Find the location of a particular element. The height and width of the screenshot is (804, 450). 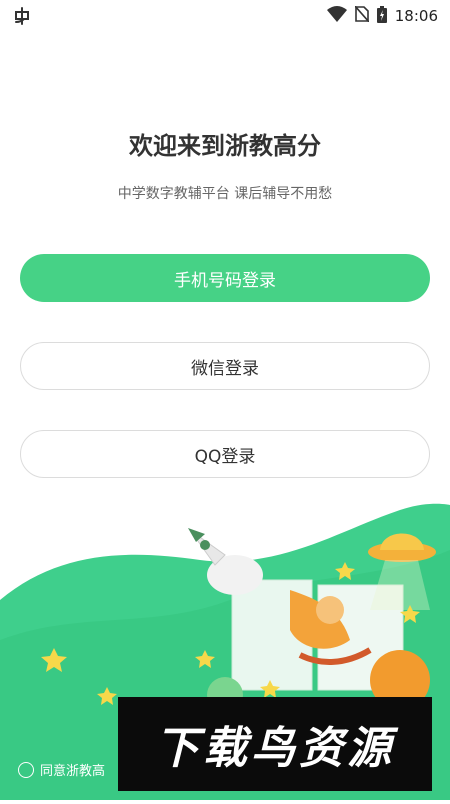

page-title: 欢迎来到浙教高分 is located at coordinates (225, 146).